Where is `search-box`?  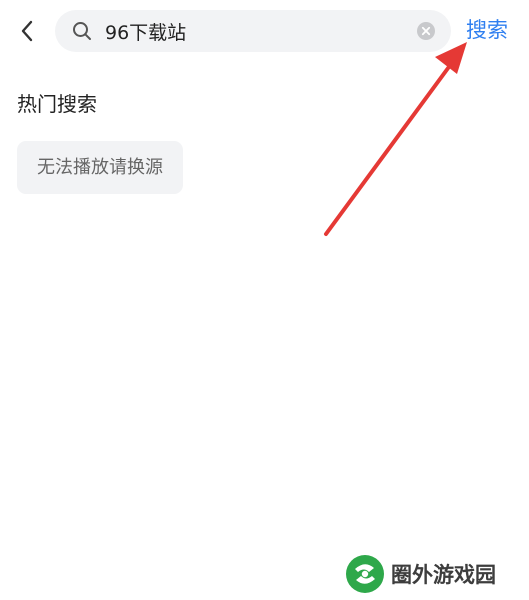
search-box is located at coordinates (253, 31).